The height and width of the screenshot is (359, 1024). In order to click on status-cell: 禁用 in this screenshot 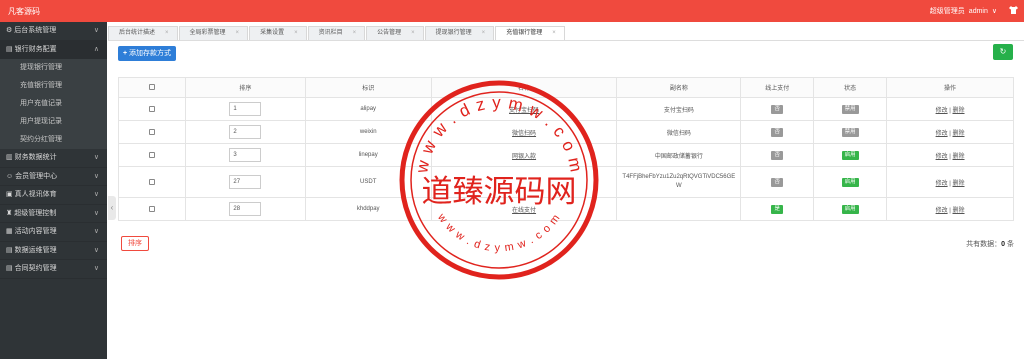, I will do `click(850, 109)`.